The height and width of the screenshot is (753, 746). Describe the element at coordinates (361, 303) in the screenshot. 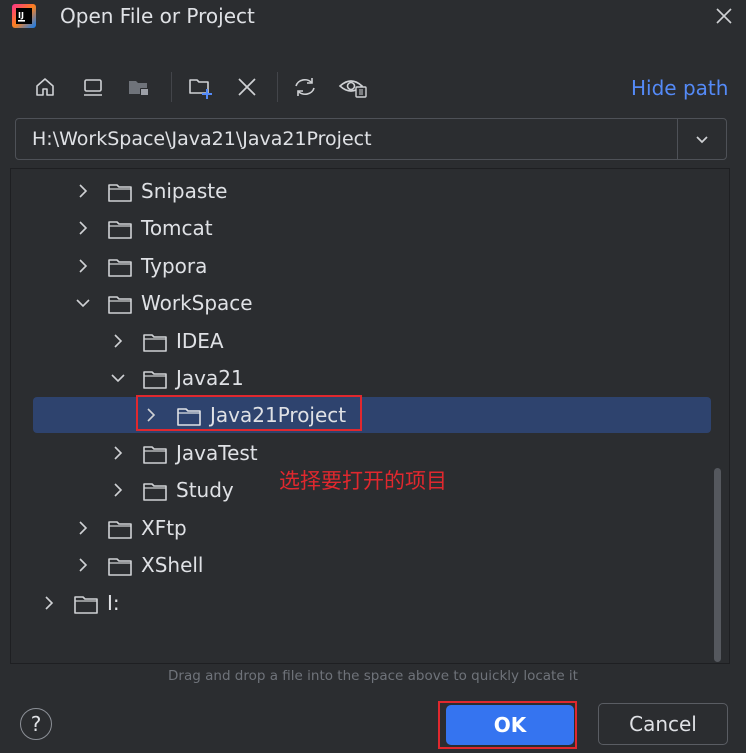

I see `tree-item: WorkSpace` at that location.